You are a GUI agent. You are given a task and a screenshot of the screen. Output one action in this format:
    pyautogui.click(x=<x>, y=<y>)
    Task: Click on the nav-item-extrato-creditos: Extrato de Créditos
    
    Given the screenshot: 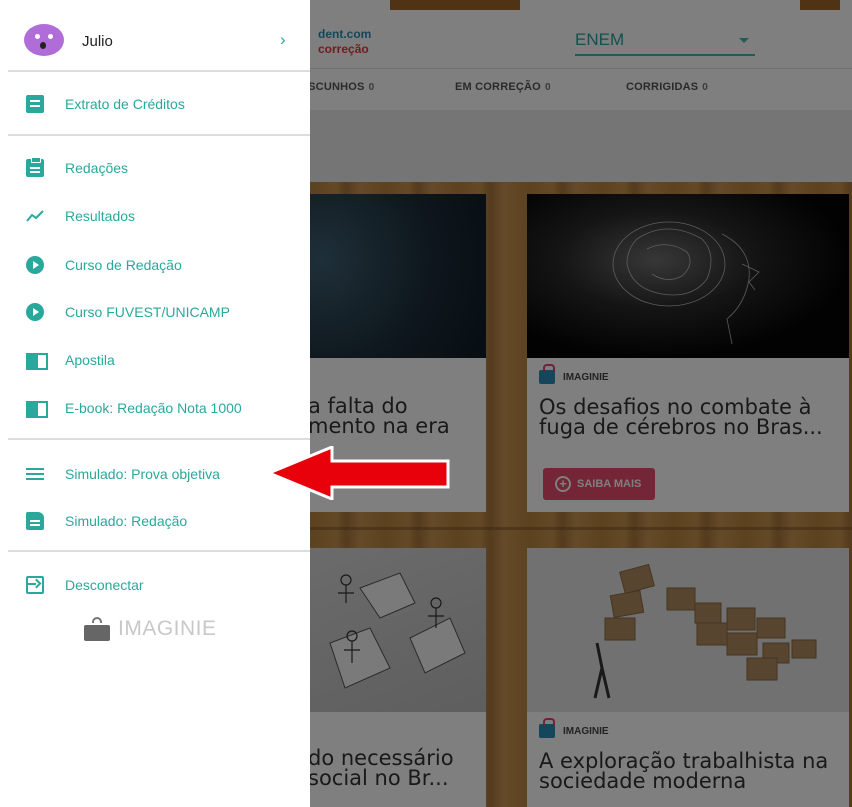 What is the action you would take?
    pyautogui.click(x=155, y=104)
    